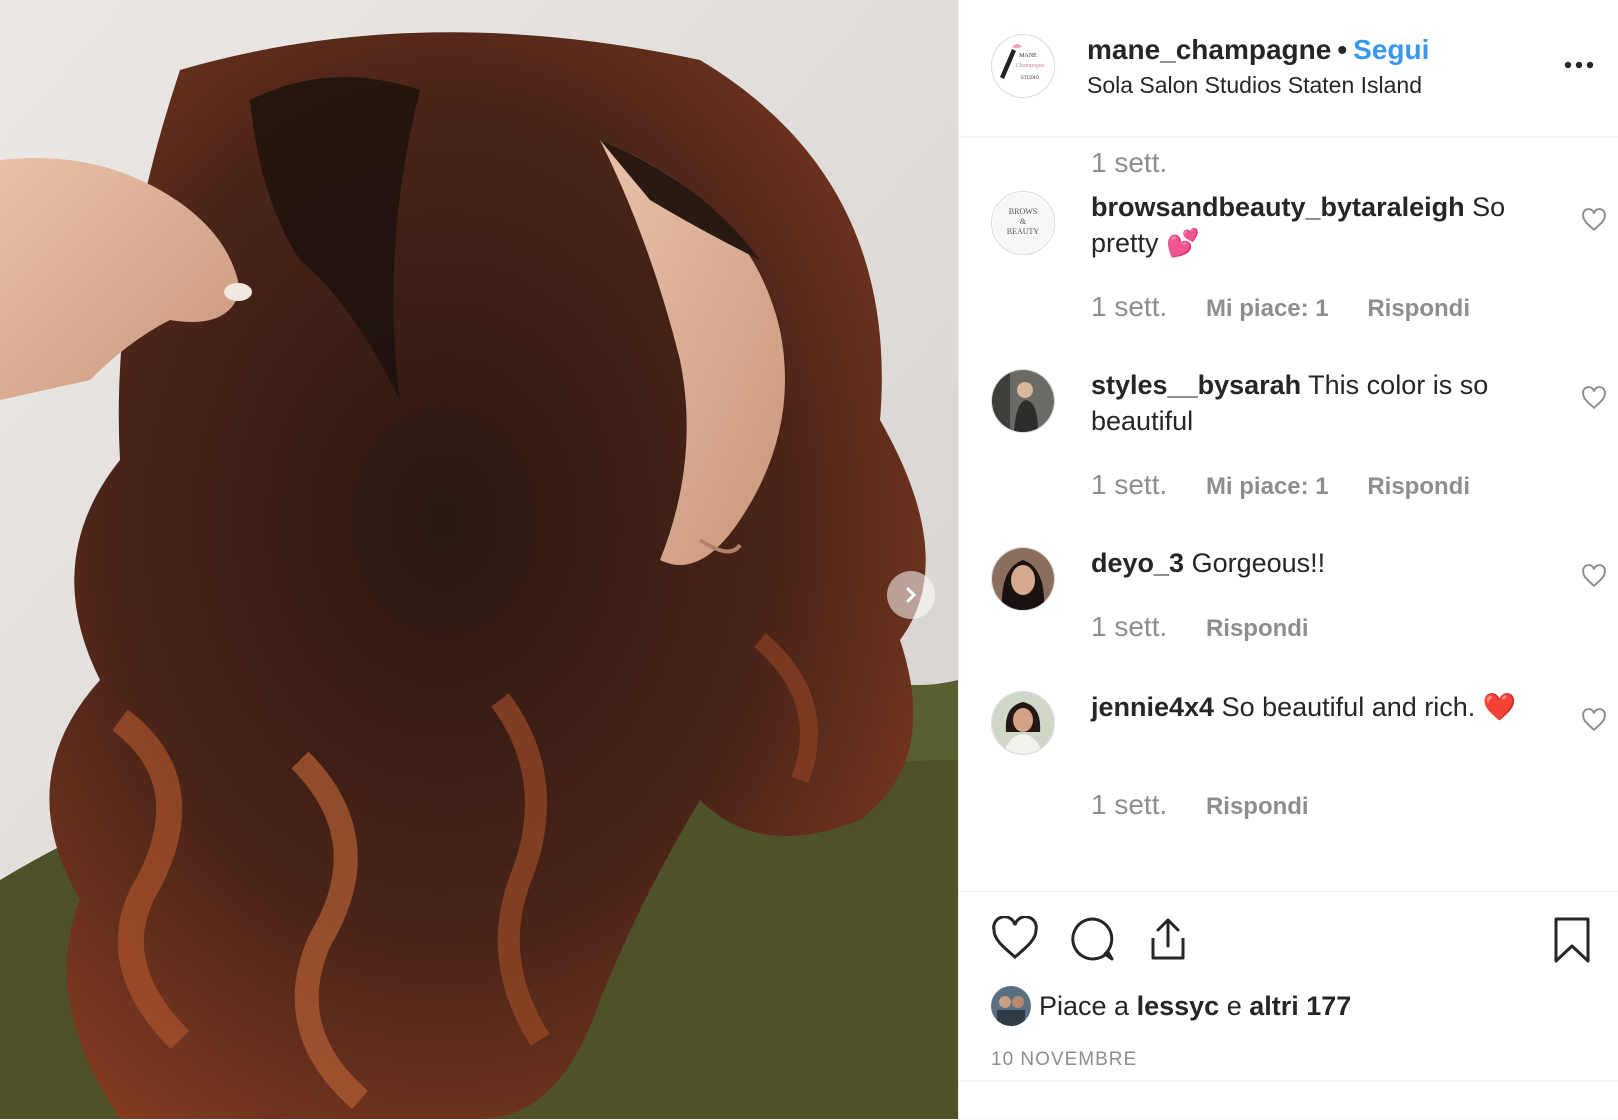 This screenshot has width=1618, height=1120. I want to click on comment-username: deyo_3, so click(1137, 563).